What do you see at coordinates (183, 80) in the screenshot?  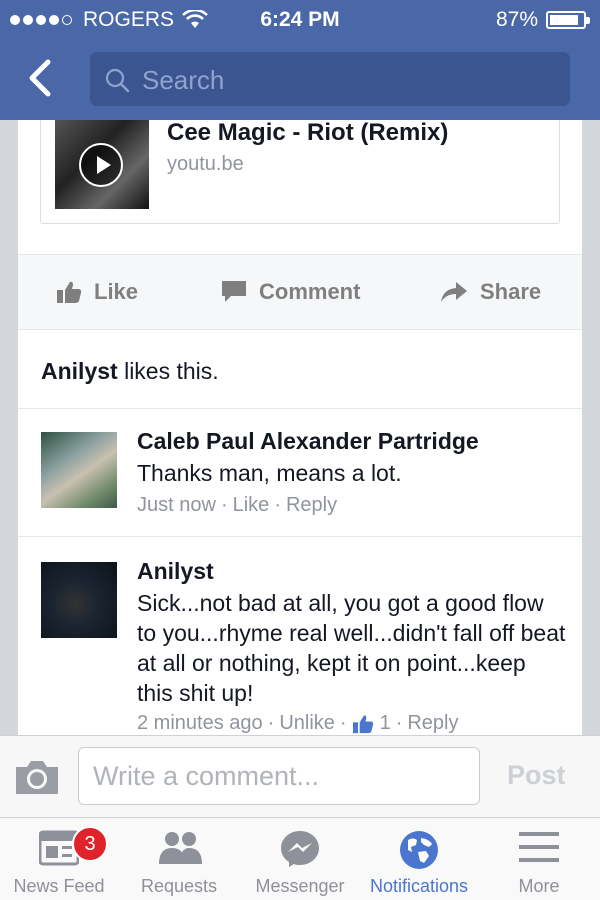 I see `search-placeholder: Search` at bounding box center [183, 80].